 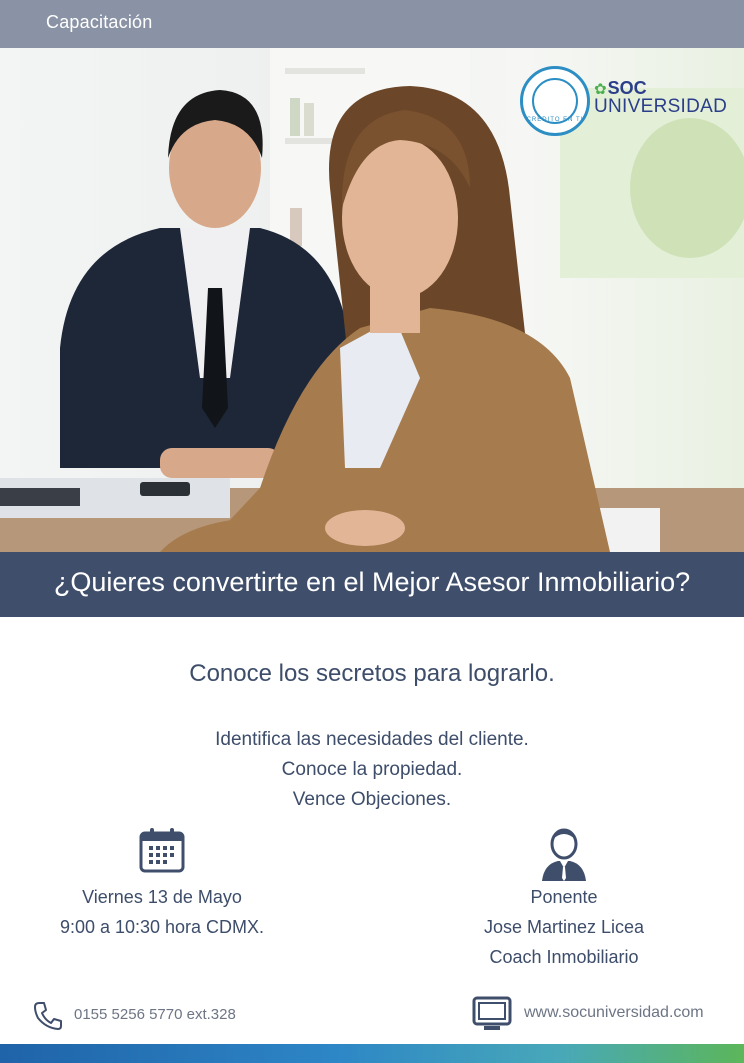 I want to click on person-icon, so click(x=564, y=854).